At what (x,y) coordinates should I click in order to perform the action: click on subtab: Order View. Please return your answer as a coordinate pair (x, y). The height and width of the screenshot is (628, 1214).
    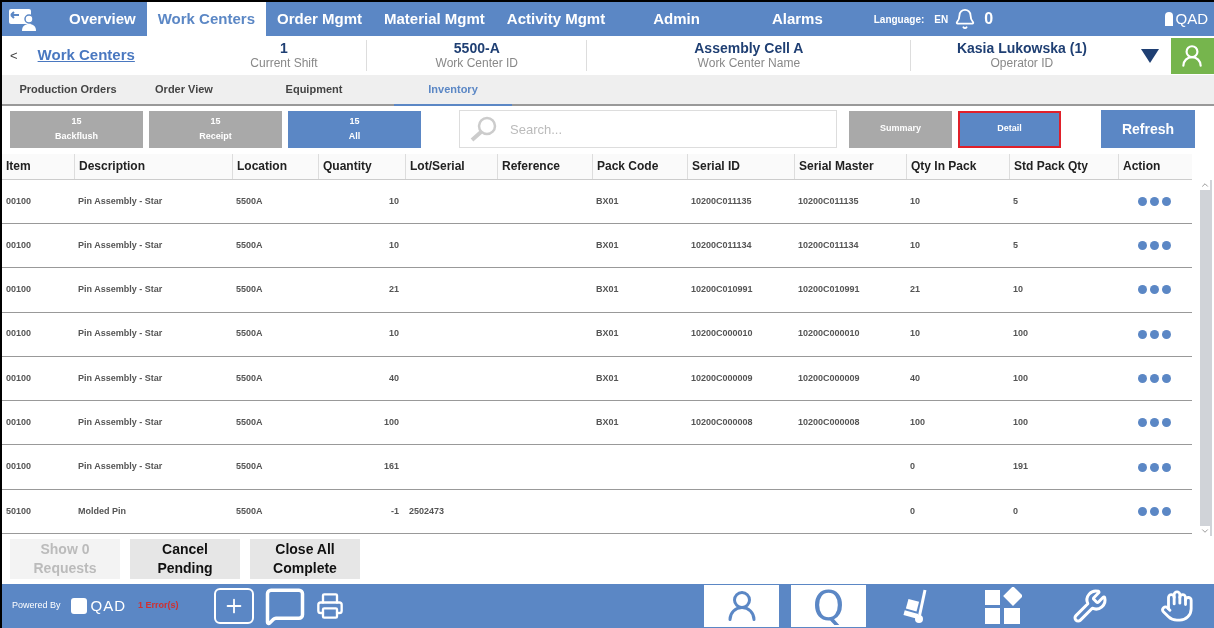
    Looking at the image, I should click on (184, 89).